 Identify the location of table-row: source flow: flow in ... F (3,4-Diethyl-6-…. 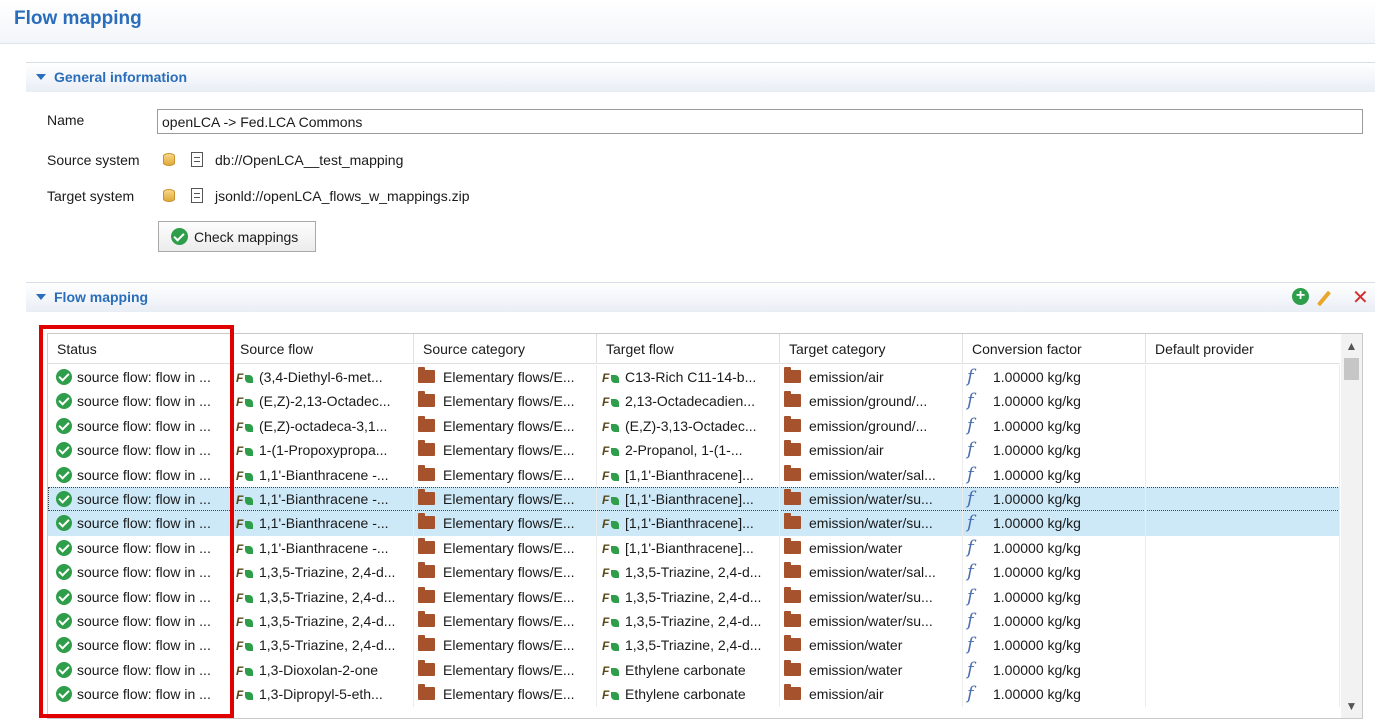
(694, 377).